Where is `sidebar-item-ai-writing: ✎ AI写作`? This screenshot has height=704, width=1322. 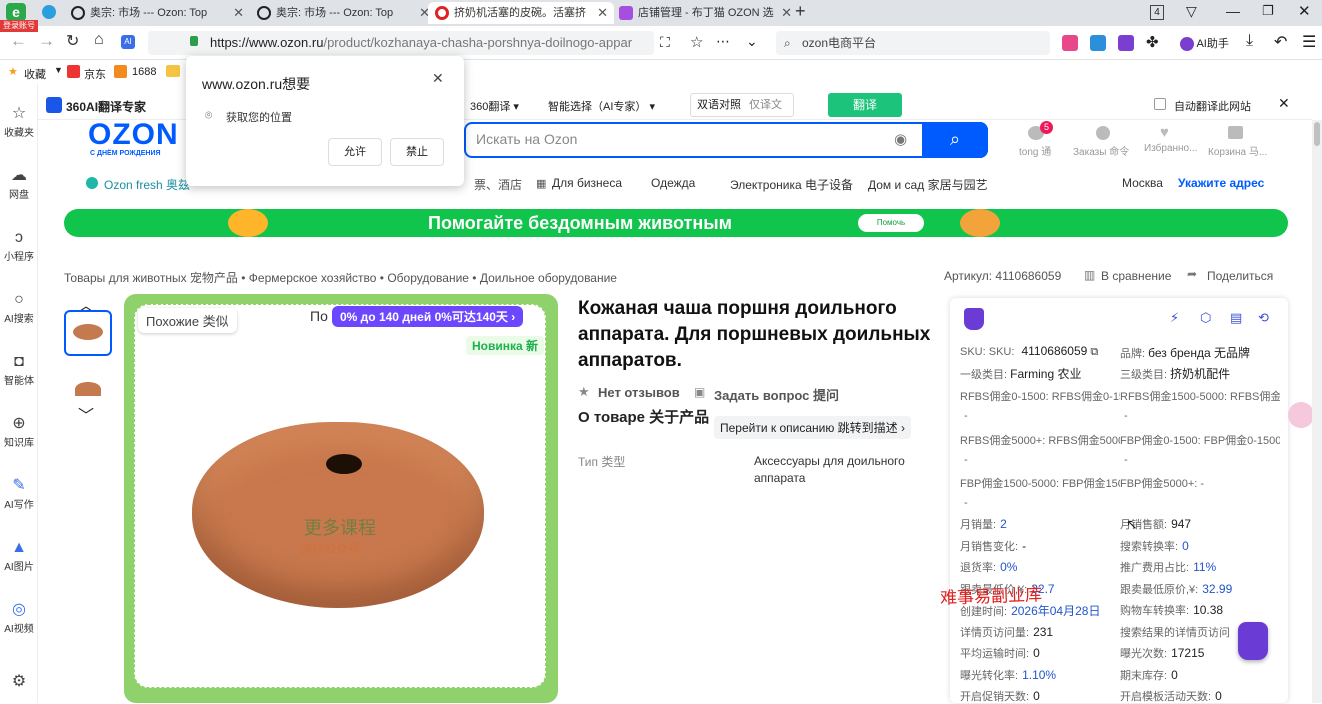
sidebar-item-ai-writing: ✎ AI写作 is located at coordinates (19, 493).